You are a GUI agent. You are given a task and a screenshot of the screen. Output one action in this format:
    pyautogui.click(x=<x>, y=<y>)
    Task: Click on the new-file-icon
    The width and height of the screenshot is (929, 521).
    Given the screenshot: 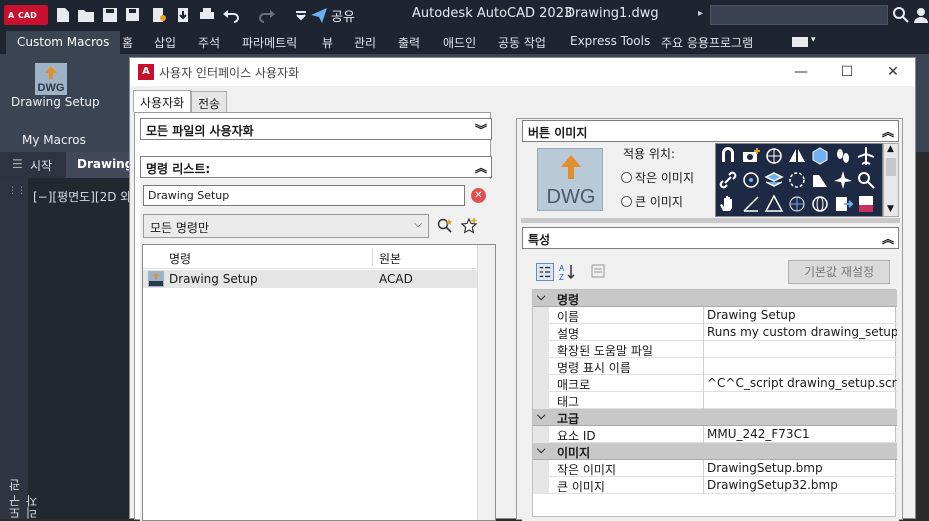 What is the action you would take?
    pyautogui.click(x=63, y=15)
    